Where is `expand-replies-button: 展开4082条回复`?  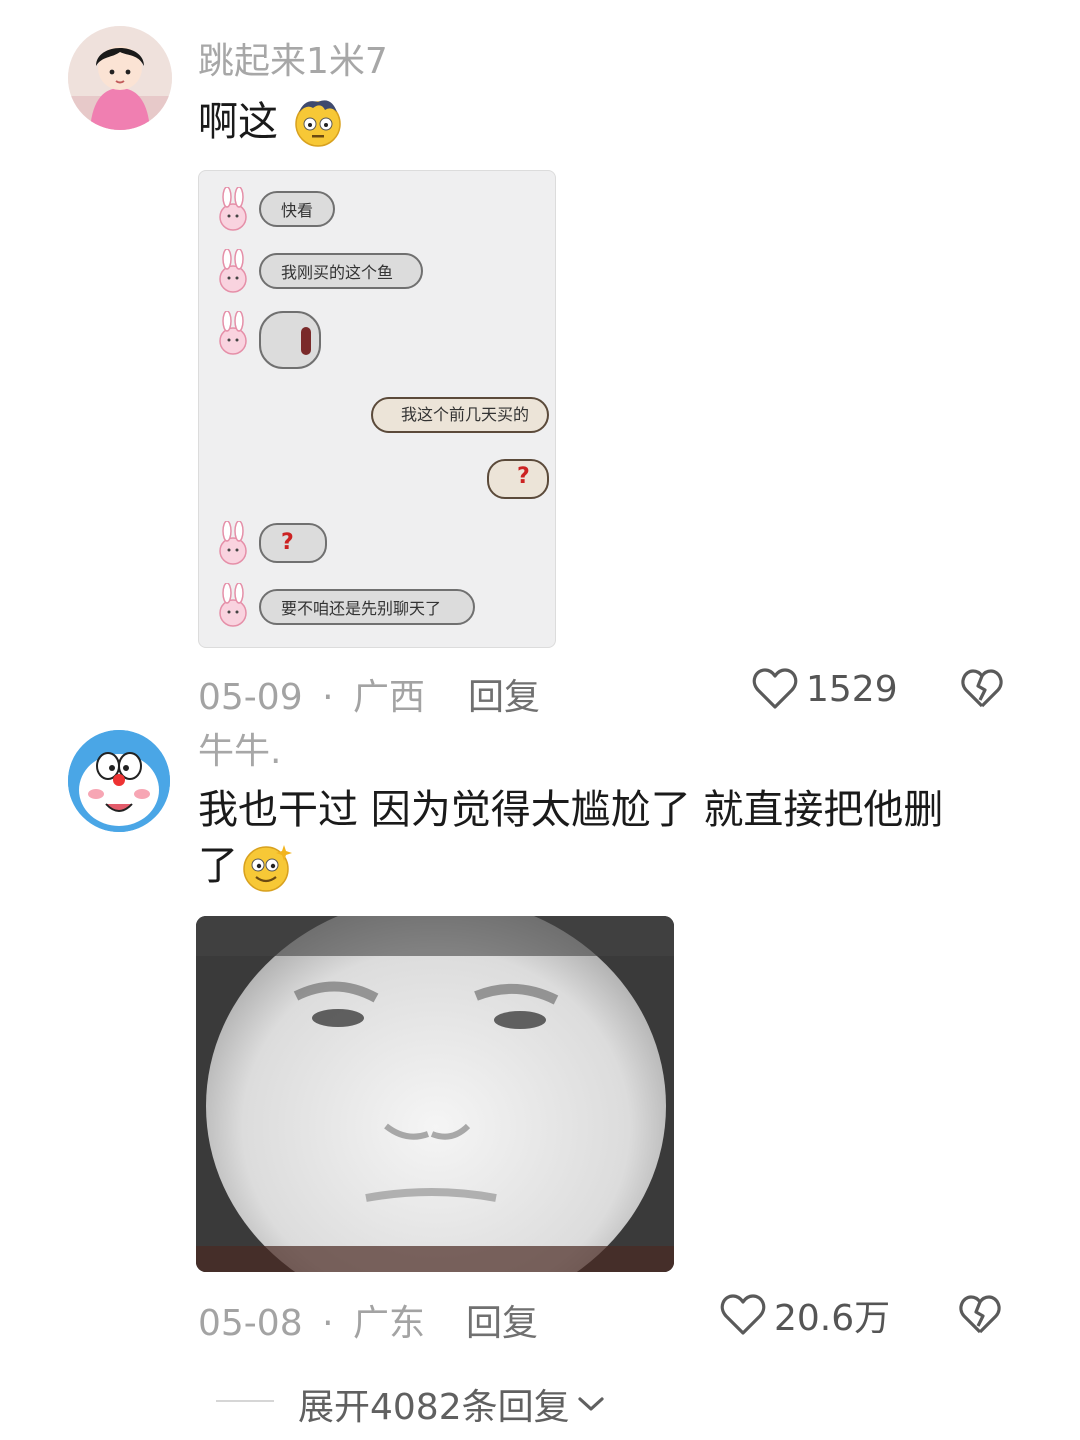 expand-replies-button: 展开4082条回复 is located at coordinates (452, 1404).